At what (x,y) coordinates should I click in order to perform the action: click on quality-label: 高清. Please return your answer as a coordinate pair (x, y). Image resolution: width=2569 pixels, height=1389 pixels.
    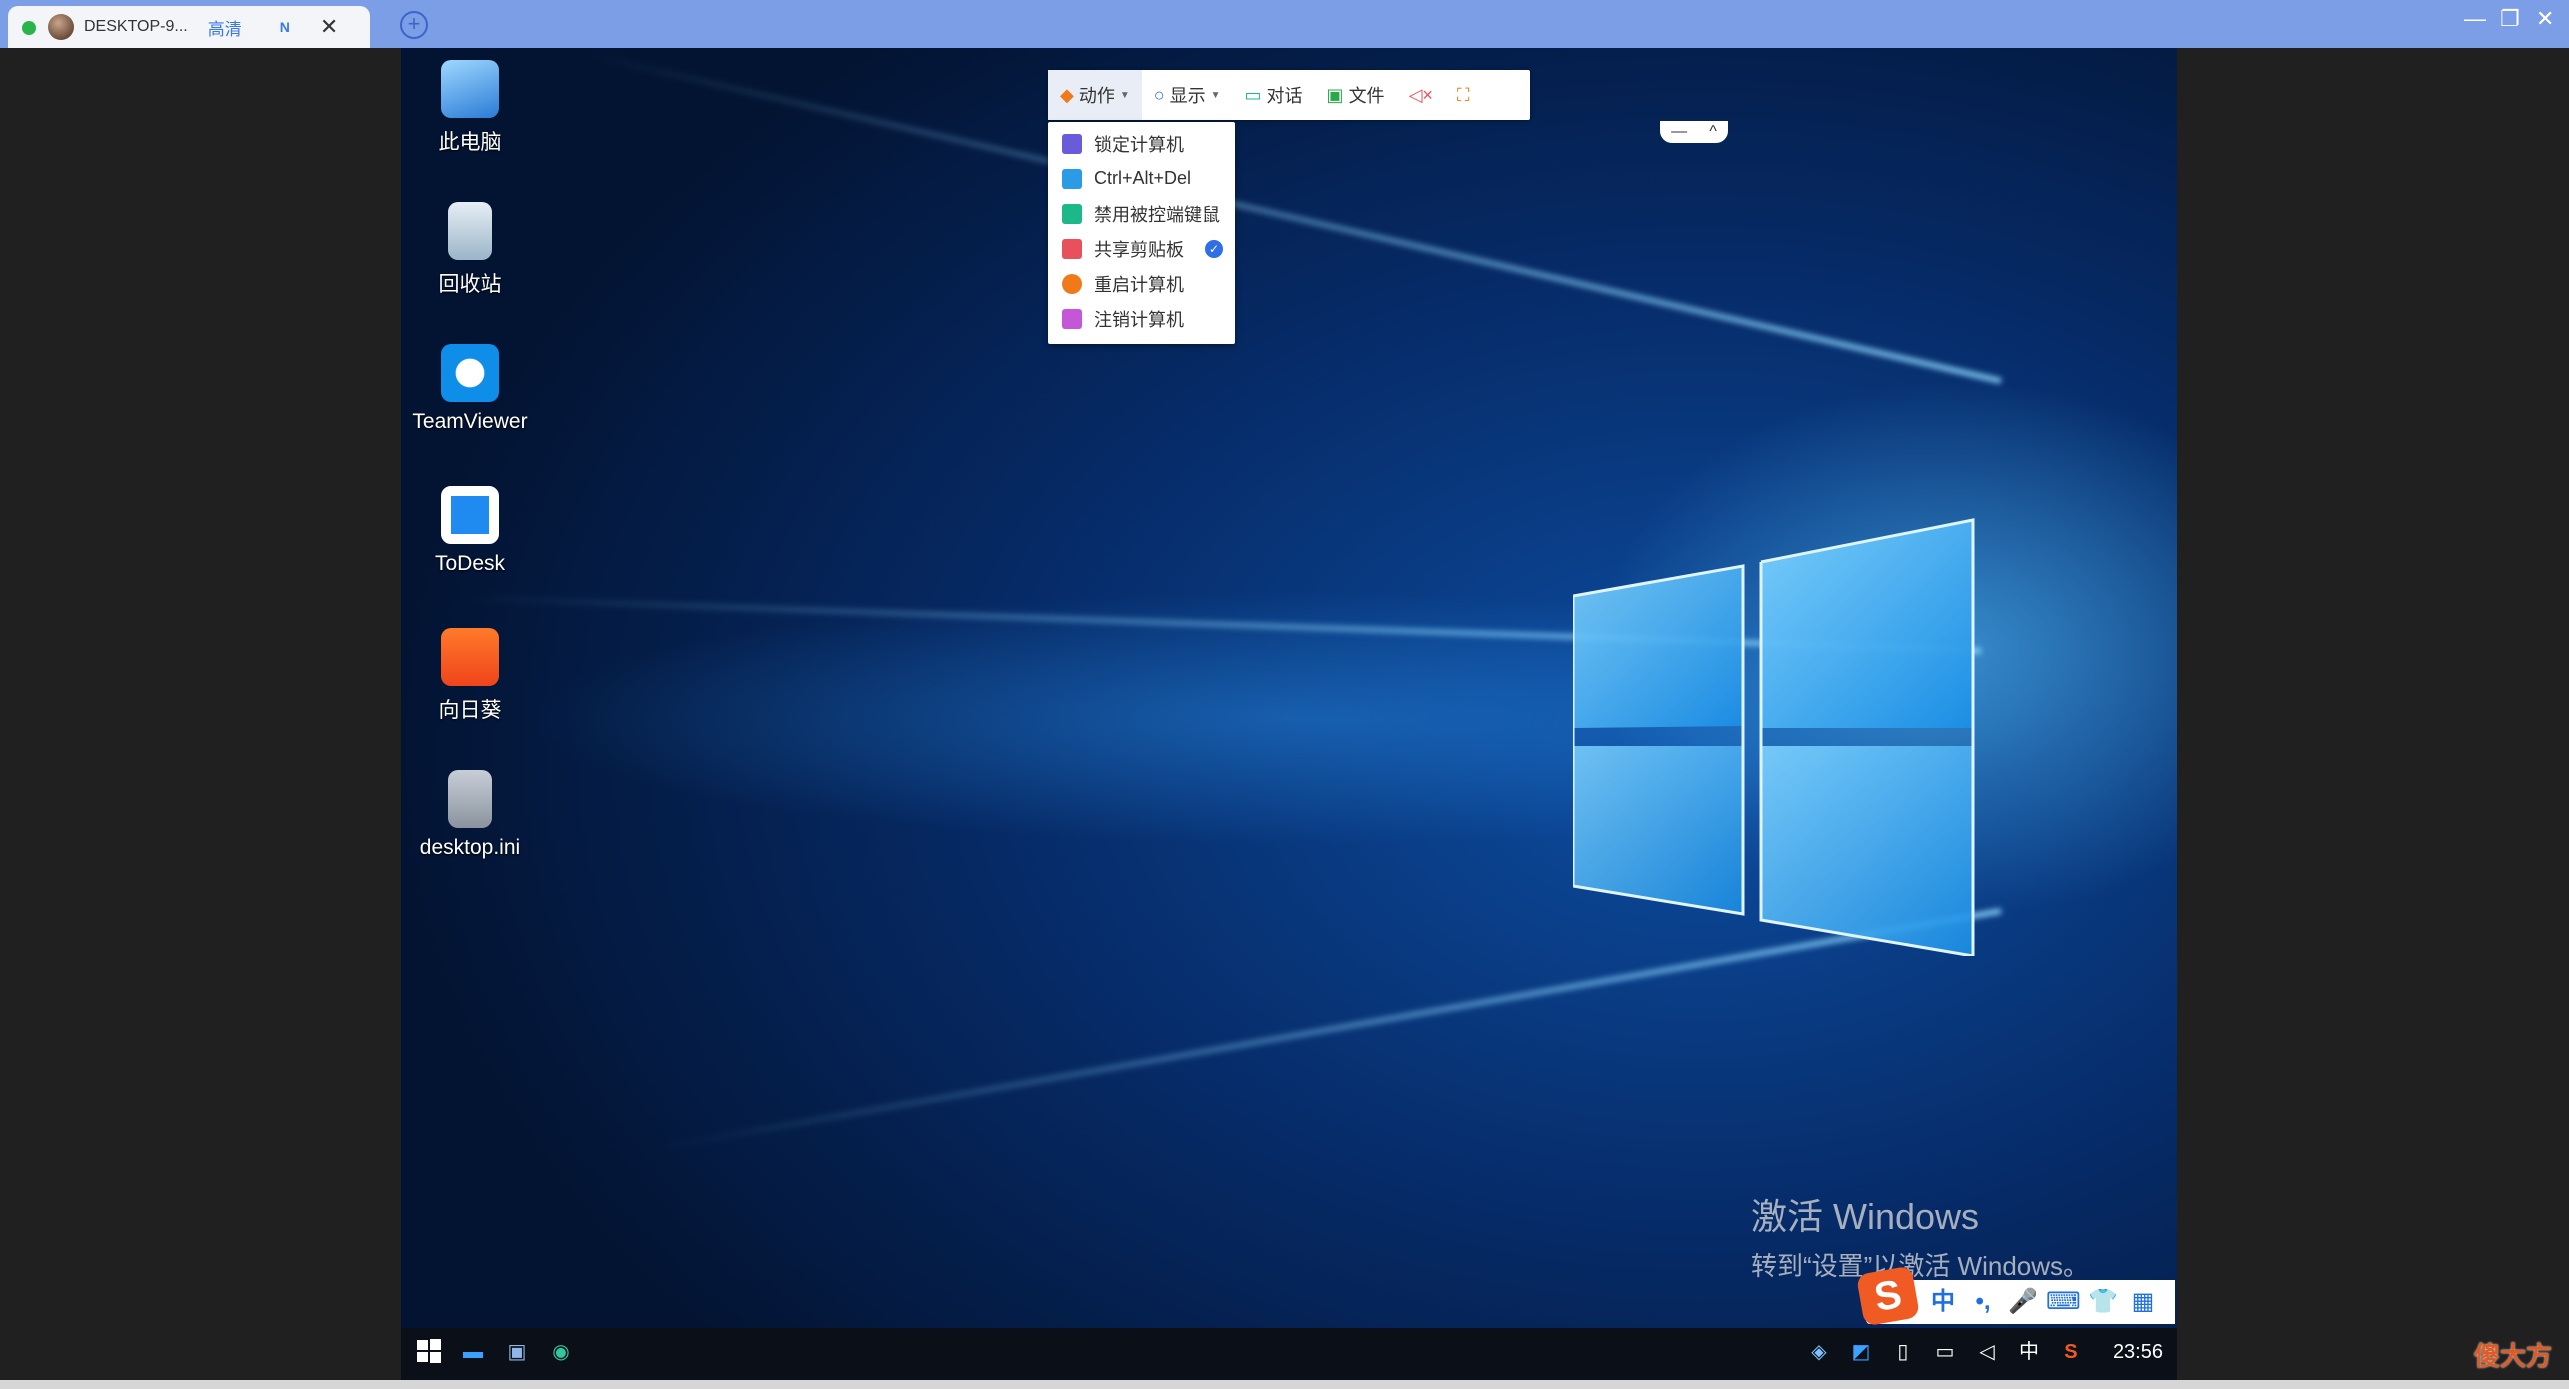
    Looking at the image, I should click on (225, 27).